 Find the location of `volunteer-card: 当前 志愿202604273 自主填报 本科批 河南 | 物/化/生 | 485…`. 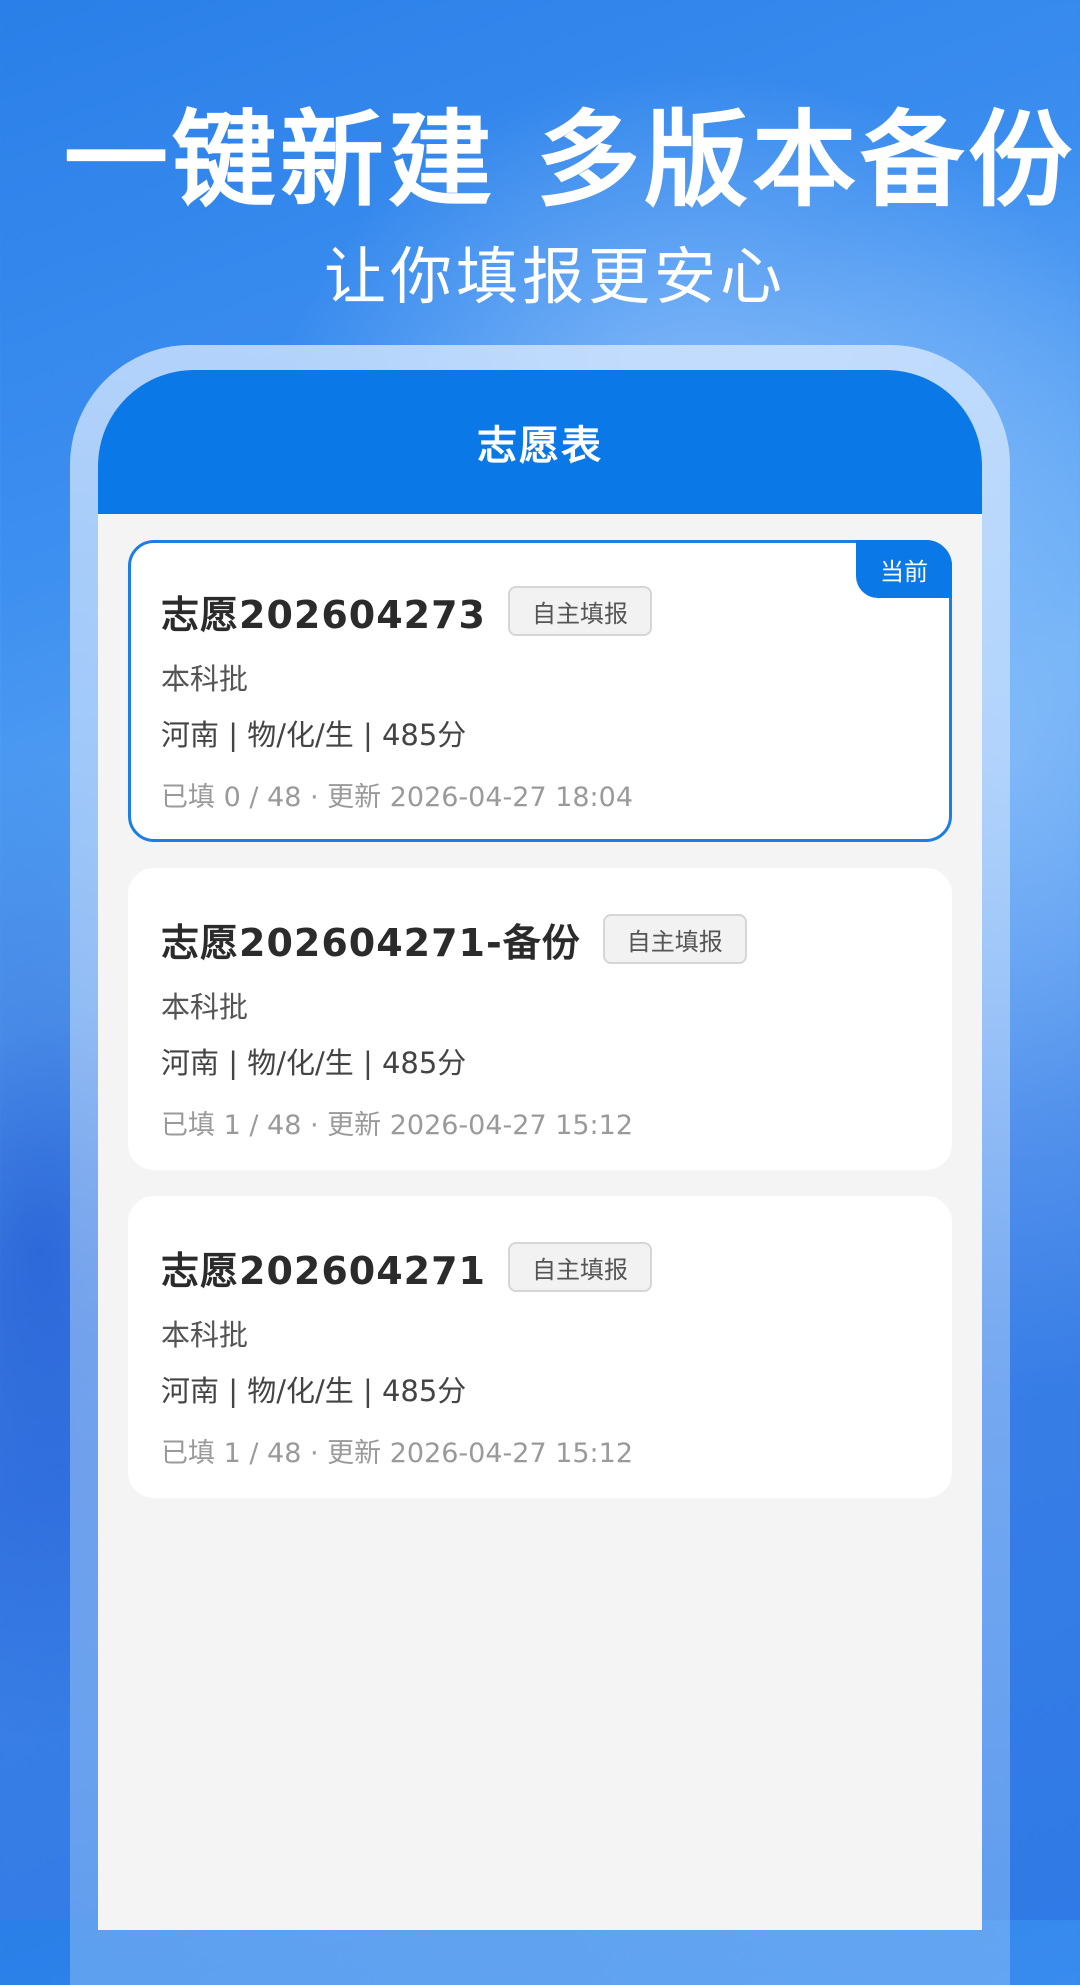

volunteer-card: 当前 志愿202604273 自主填报 本科批 河南 | 物/化/生 | 485… is located at coordinates (540, 691).